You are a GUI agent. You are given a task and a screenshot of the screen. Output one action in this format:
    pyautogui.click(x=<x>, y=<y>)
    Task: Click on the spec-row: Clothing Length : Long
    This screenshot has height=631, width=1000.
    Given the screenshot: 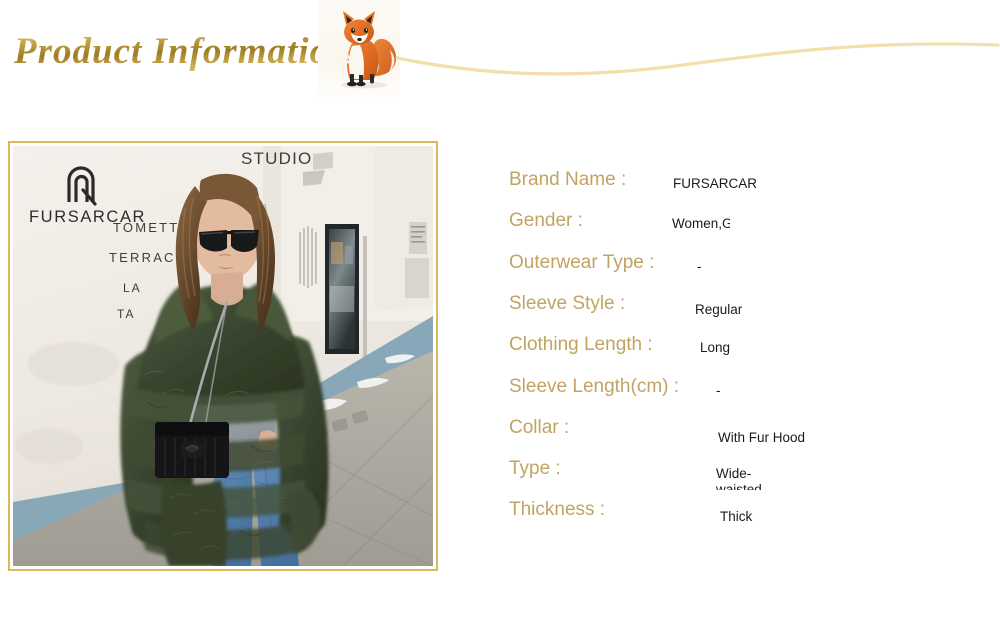 What is the action you would take?
    pyautogui.click(x=744, y=353)
    